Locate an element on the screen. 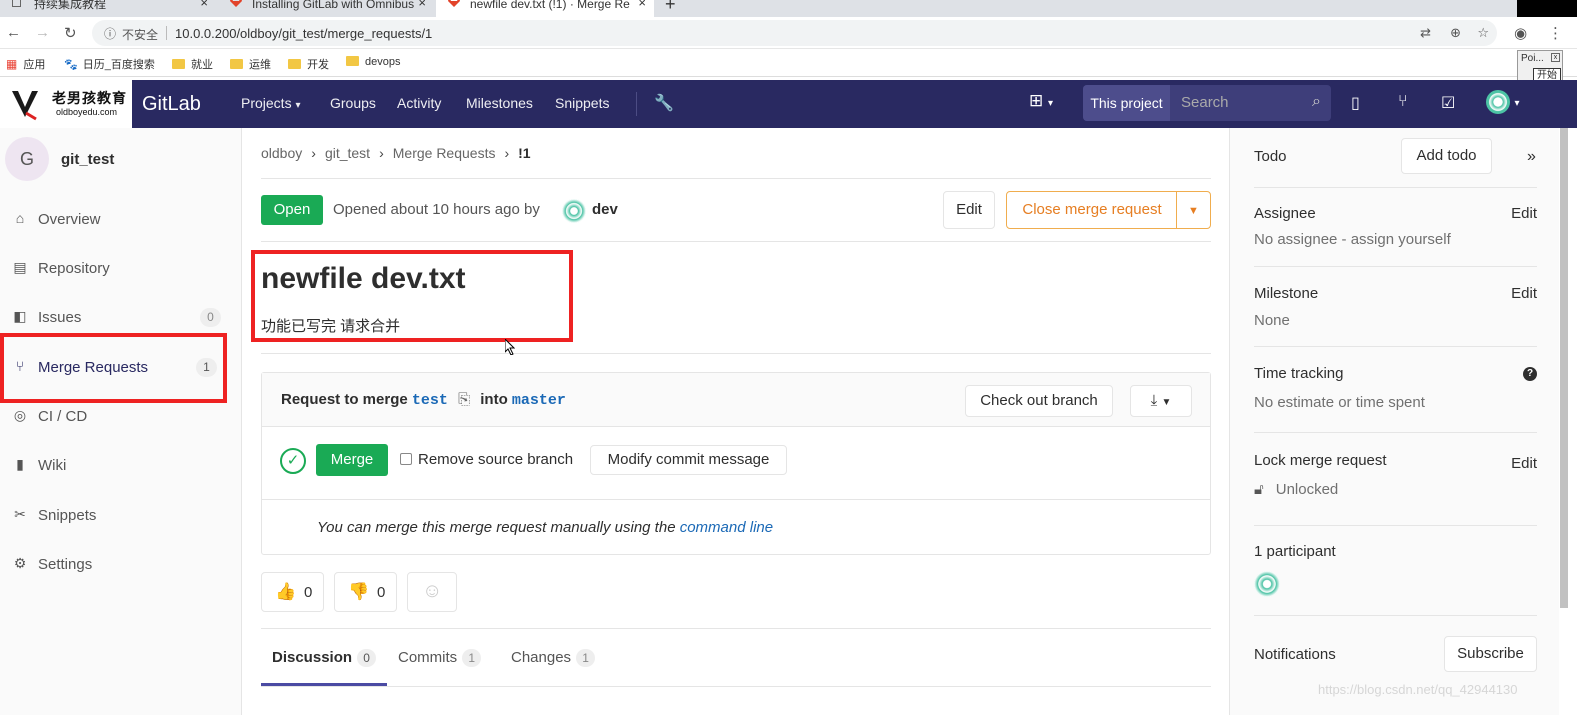 The height and width of the screenshot is (715, 1577). lock-edit-link: Edit is located at coordinates (1524, 463).